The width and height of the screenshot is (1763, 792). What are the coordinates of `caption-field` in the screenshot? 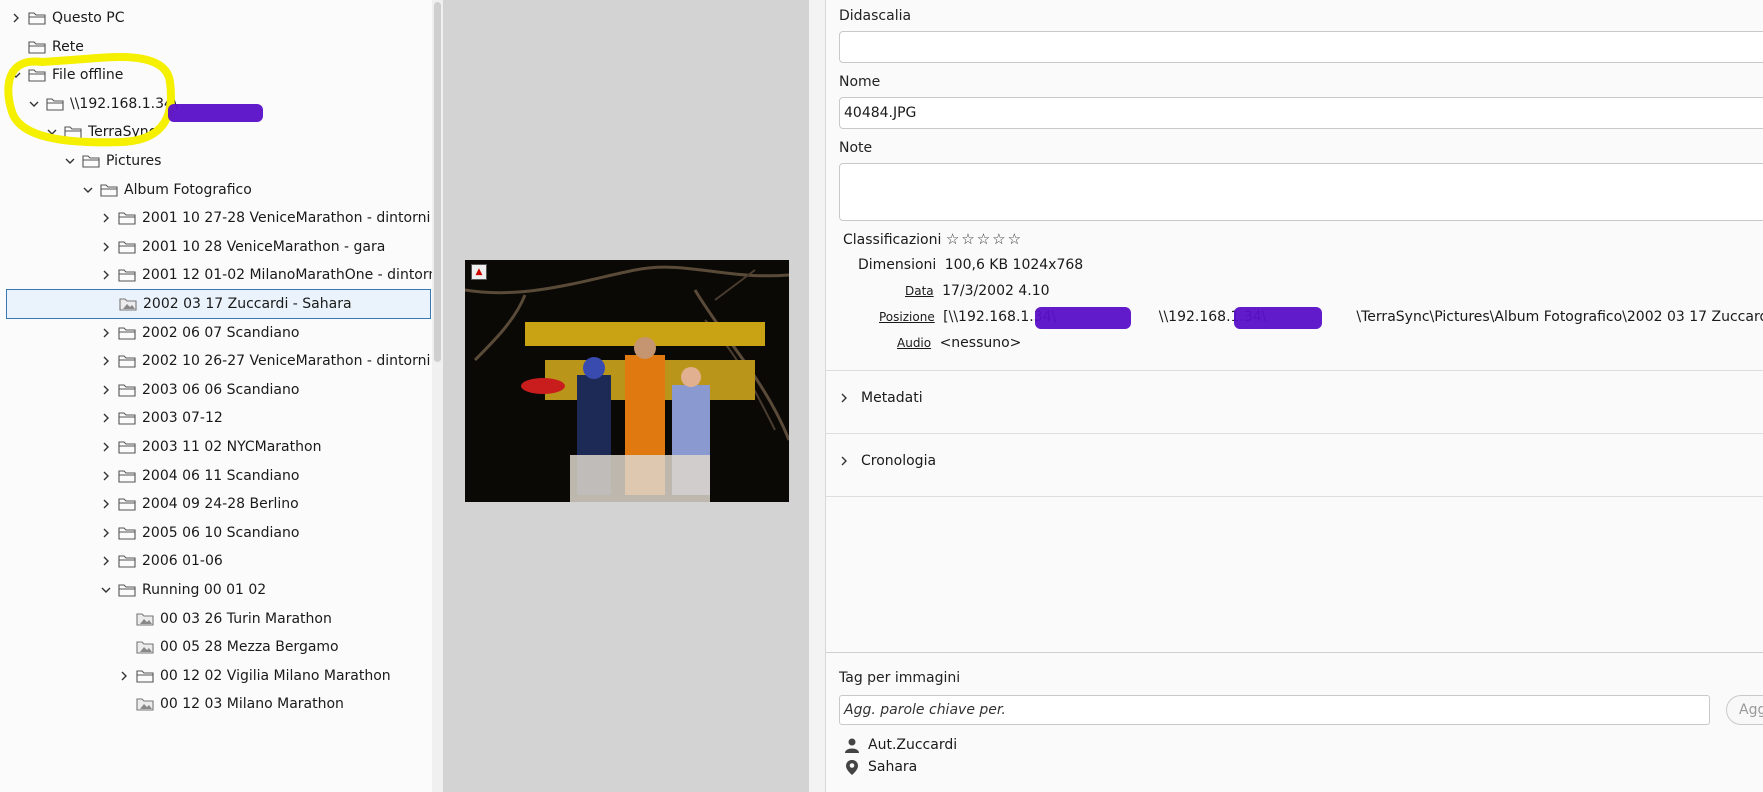 It's located at (1301, 47).